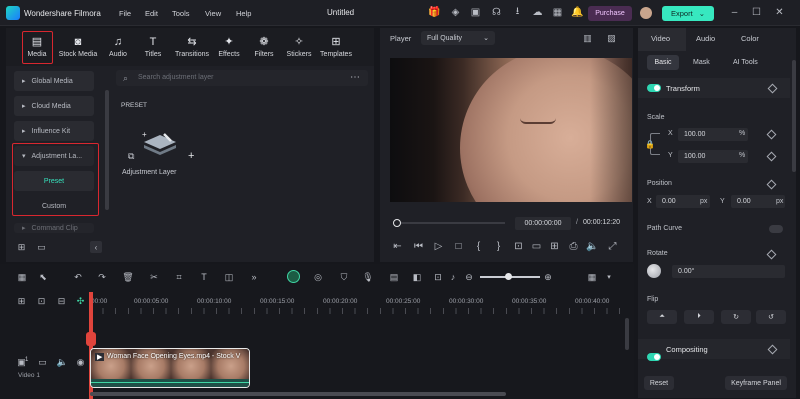  What do you see at coordinates (229, 277) in the screenshot?
I see `duration-icon: ◫` at bounding box center [229, 277].